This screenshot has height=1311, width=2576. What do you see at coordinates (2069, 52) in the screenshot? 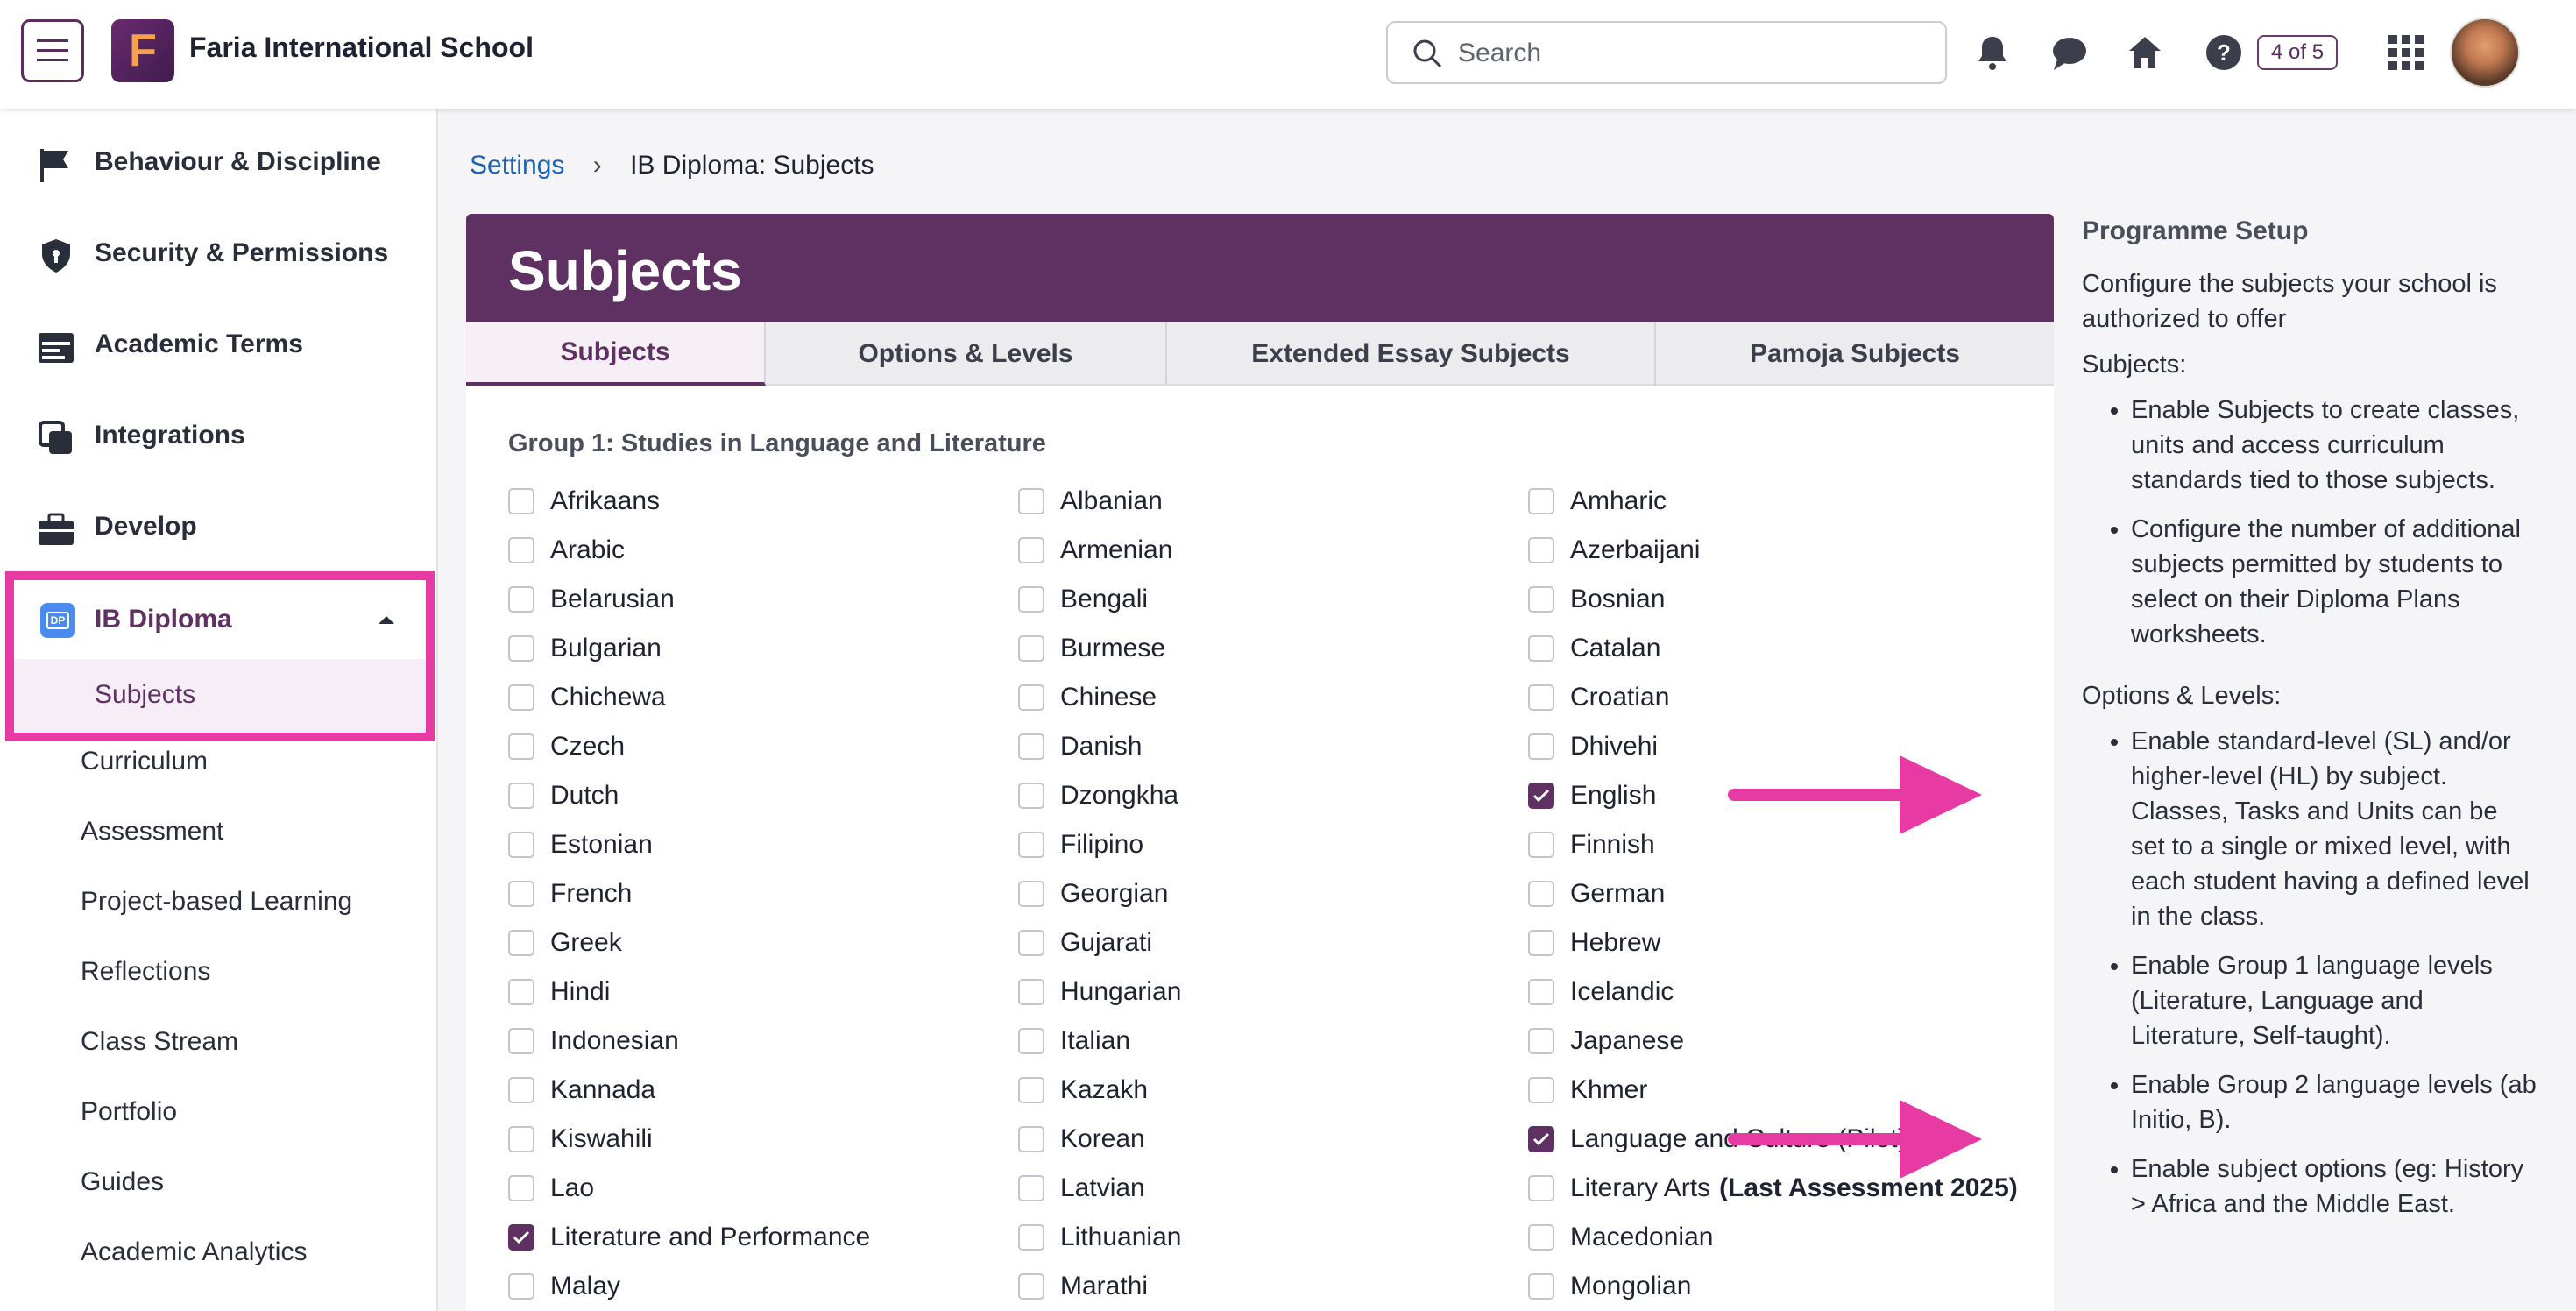
I see `chat-icon` at bounding box center [2069, 52].